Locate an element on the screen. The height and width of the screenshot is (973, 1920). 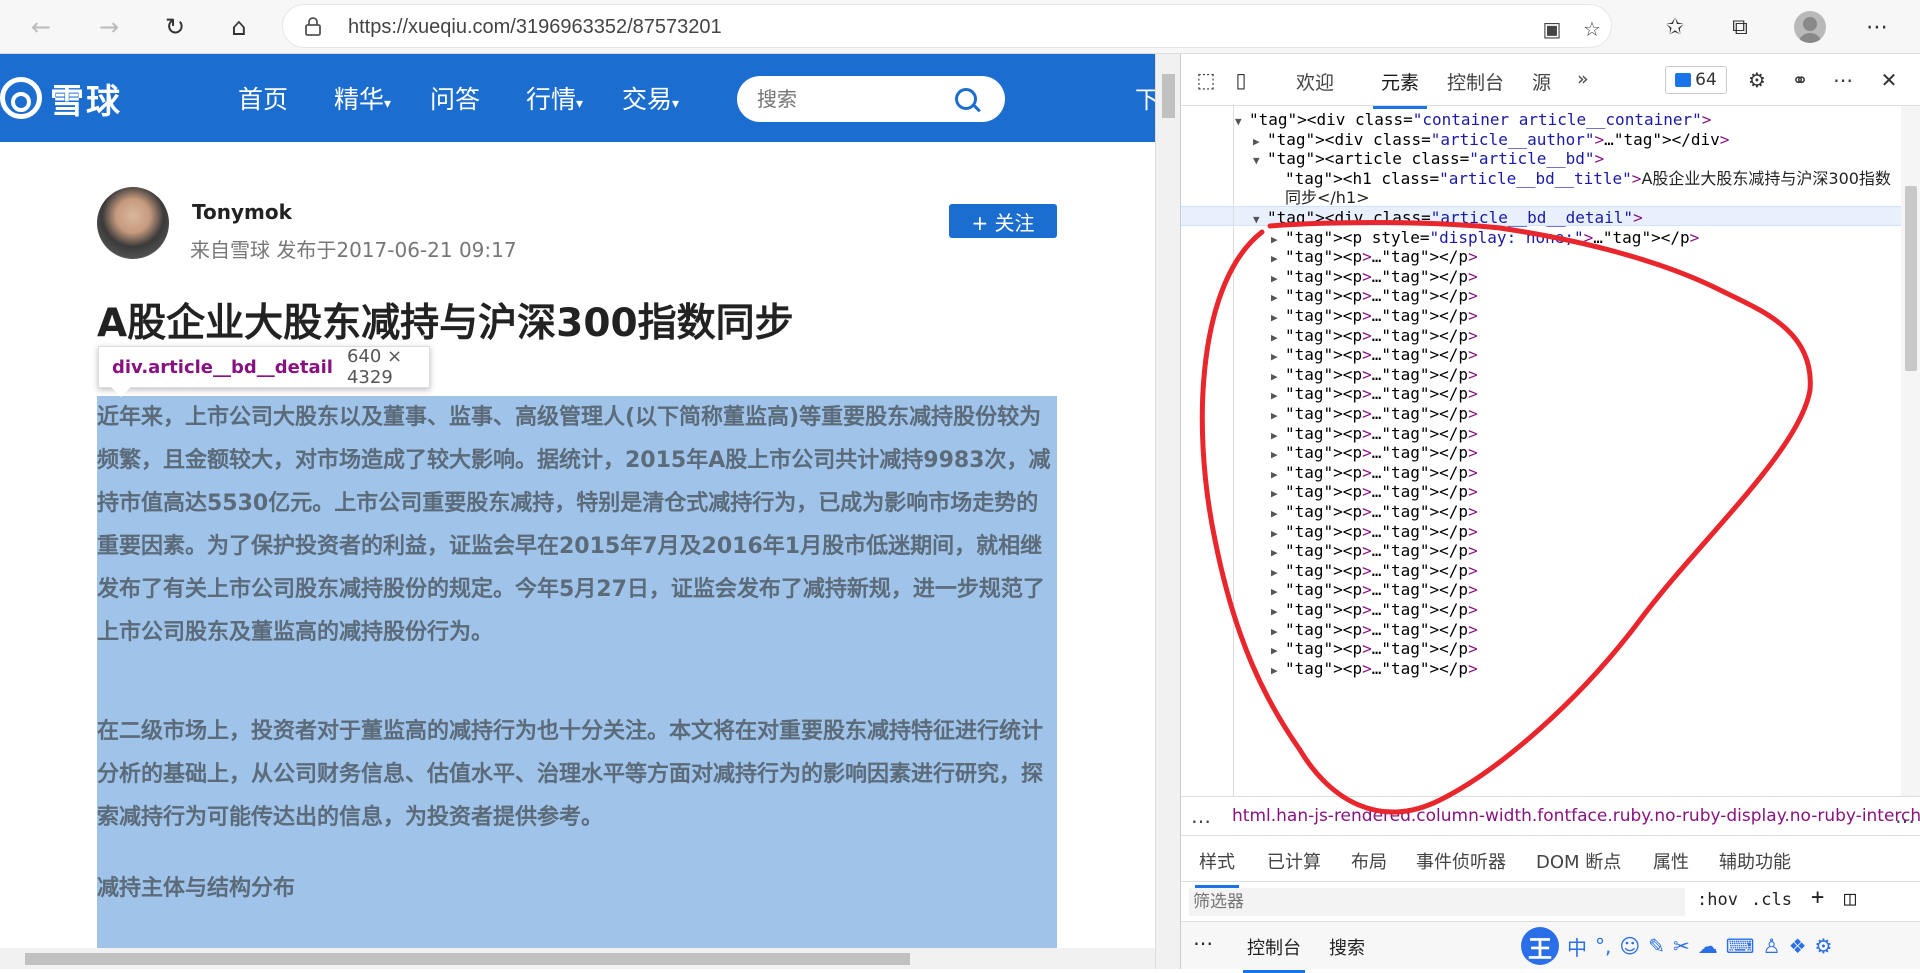
ime-toolbar: 王 中 °, ☺ ✎ ✂ ☁ ⌨ ♙ ❖ ⚙ is located at coordinates (1720, 946).